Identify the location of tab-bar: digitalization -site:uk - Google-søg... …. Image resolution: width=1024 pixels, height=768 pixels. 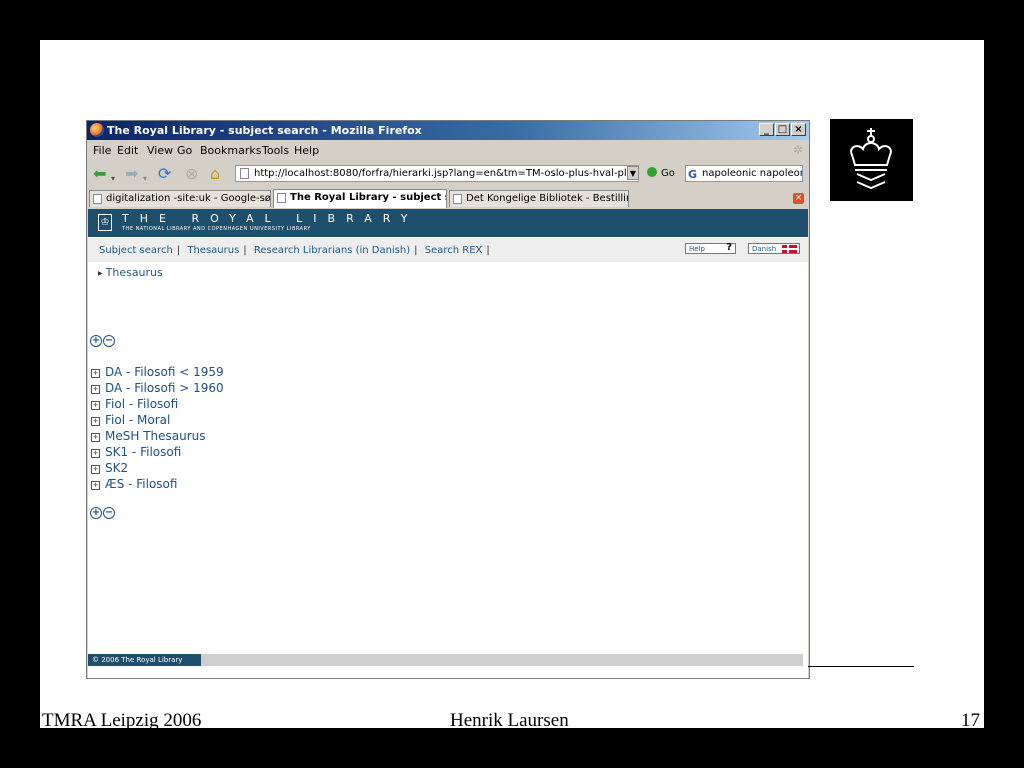
(448, 198).